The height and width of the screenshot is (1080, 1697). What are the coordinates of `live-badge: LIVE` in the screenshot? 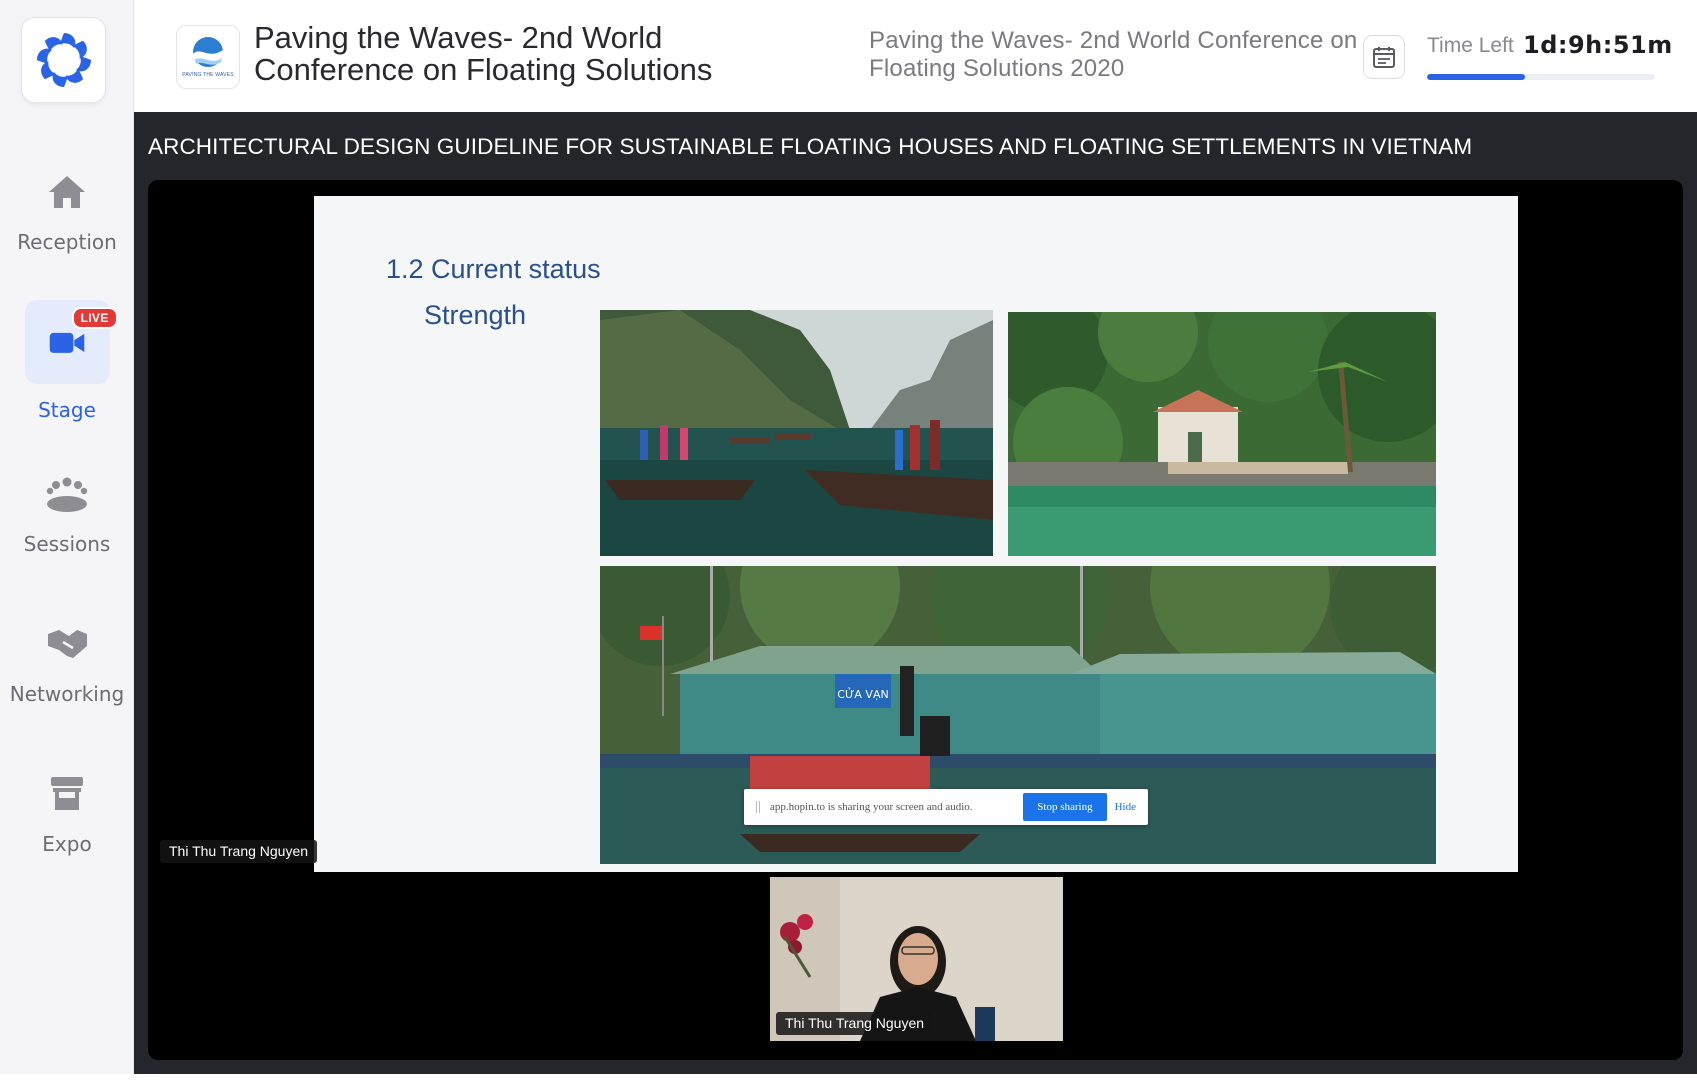 It's located at (94, 318).